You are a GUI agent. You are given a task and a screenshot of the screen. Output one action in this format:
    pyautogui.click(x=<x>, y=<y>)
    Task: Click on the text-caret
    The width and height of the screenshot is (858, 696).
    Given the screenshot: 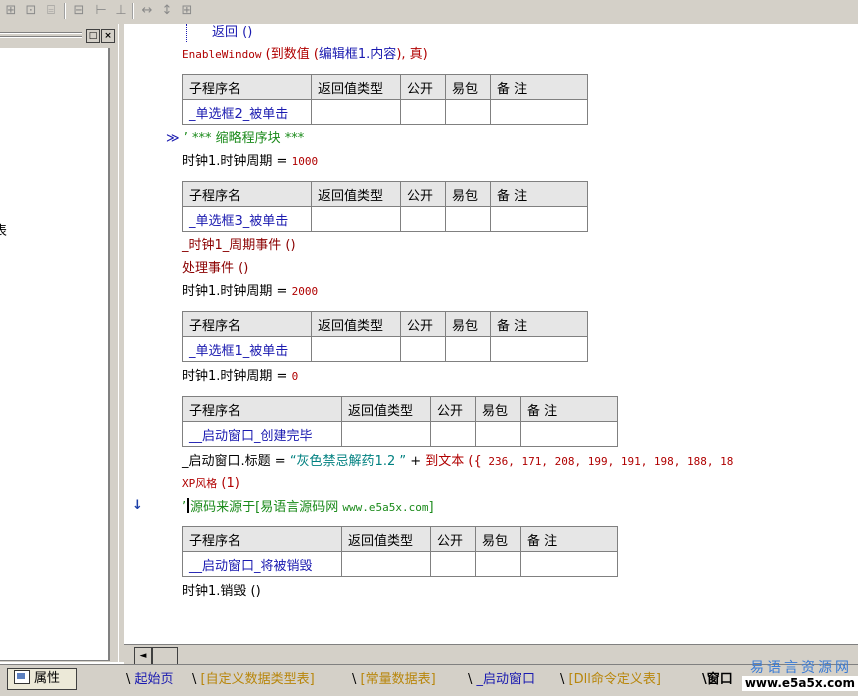 What is the action you would take?
    pyautogui.click(x=188, y=505)
    